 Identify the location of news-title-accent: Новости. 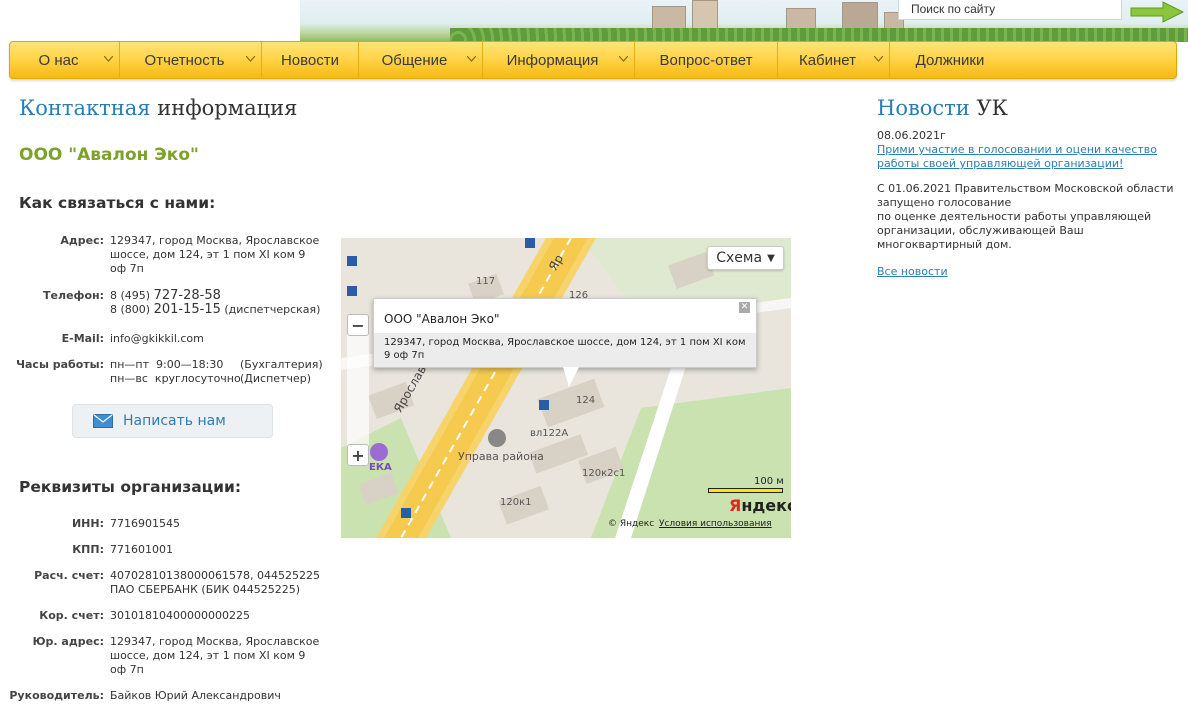
(923, 108).